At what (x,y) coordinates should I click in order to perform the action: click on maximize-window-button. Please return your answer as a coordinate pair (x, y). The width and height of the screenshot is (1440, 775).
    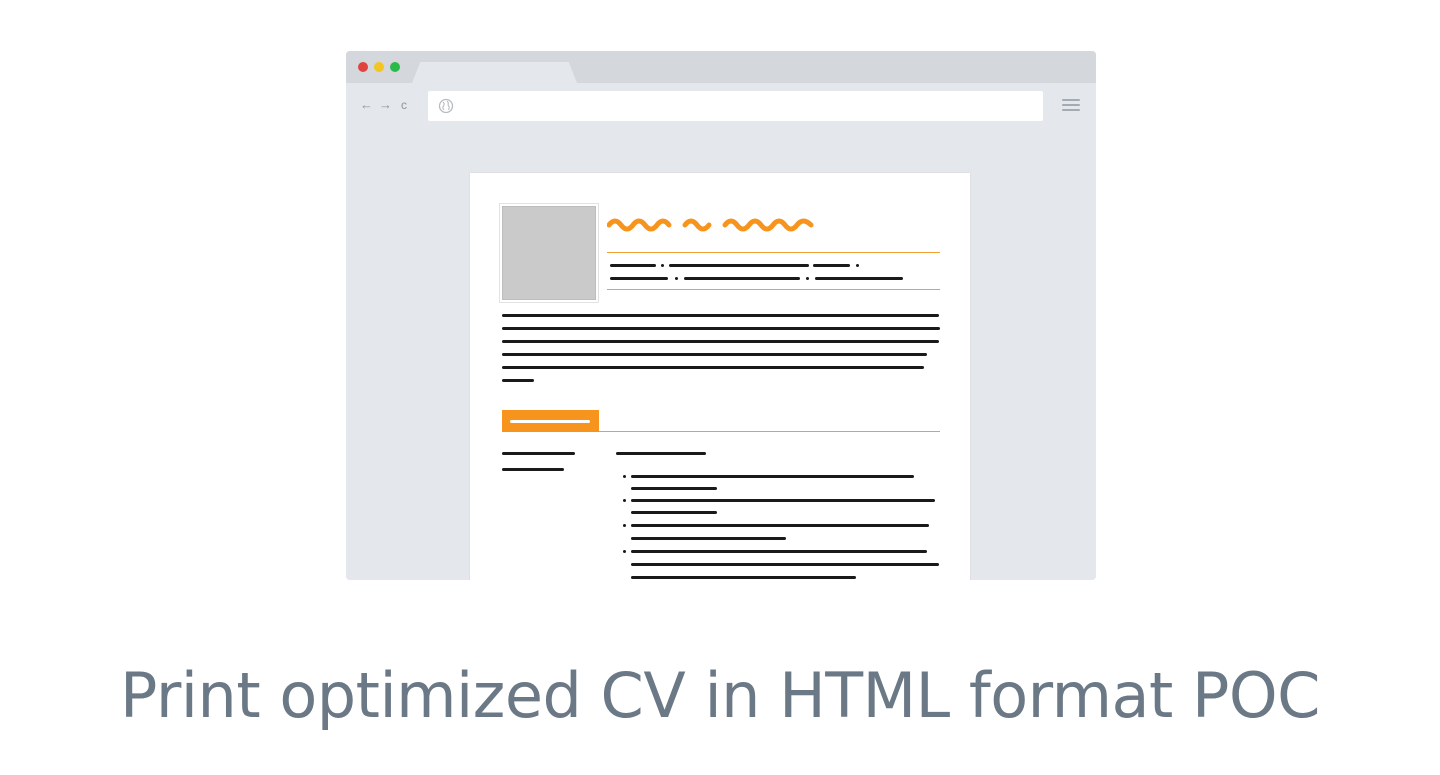
    Looking at the image, I should click on (395, 67).